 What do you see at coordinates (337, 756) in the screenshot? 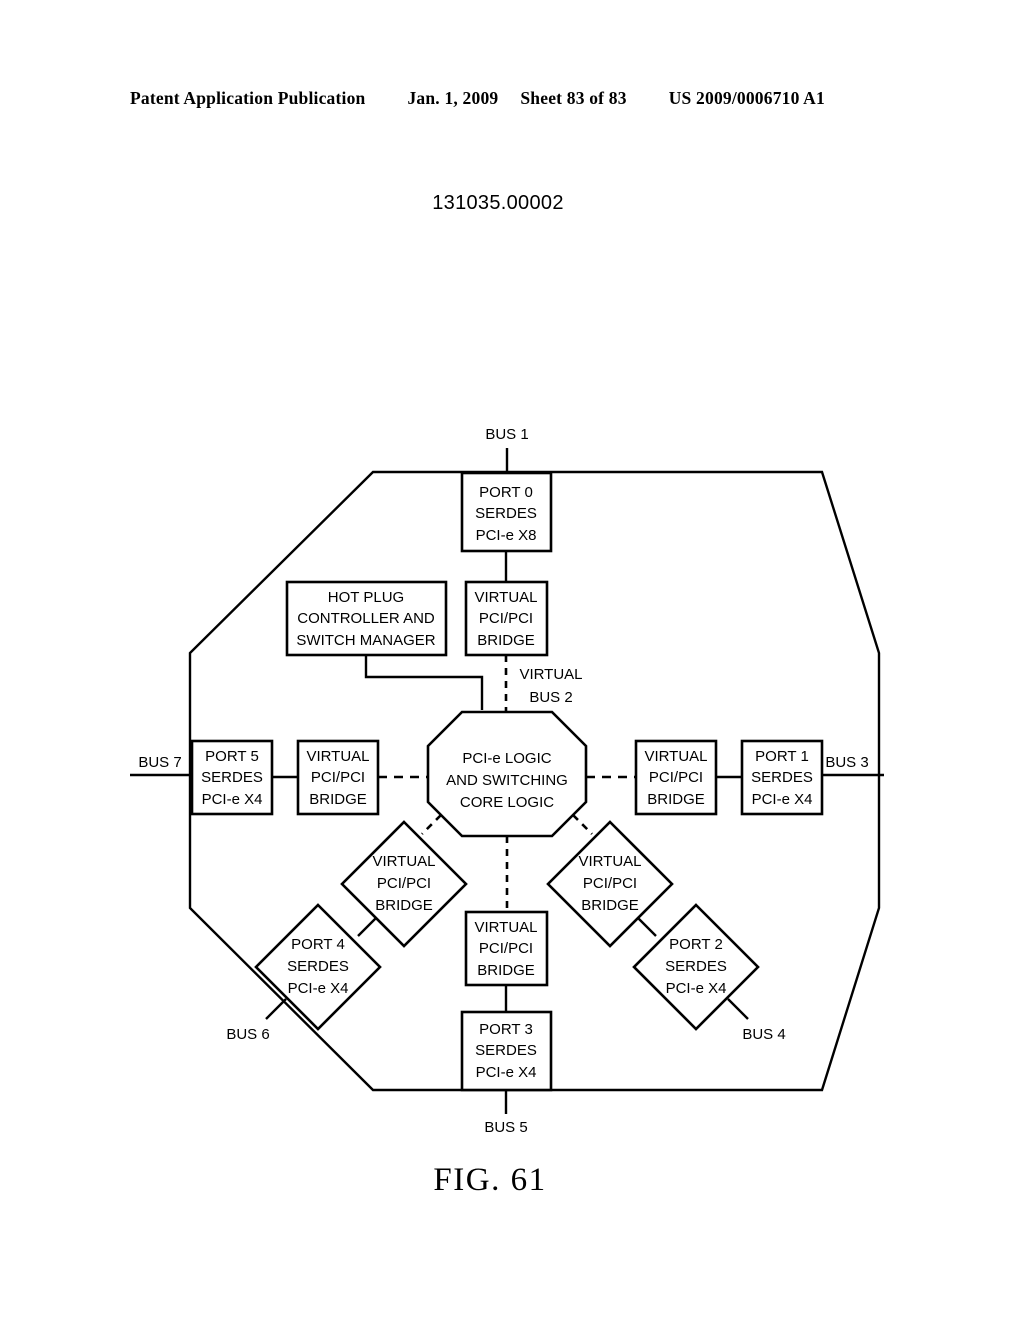
I see `bridge-left-line1: VIRTUAL` at bounding box center [337, 756].